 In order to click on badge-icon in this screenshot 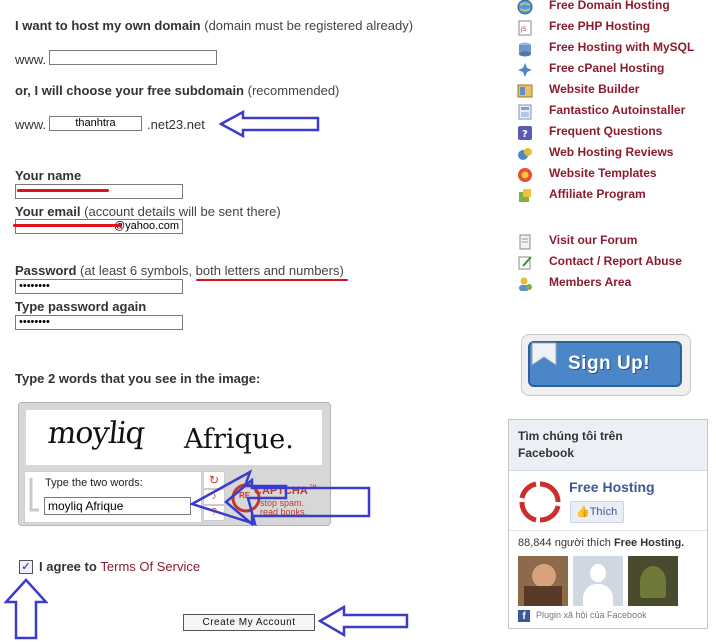, I will do `click(544, 354)`.